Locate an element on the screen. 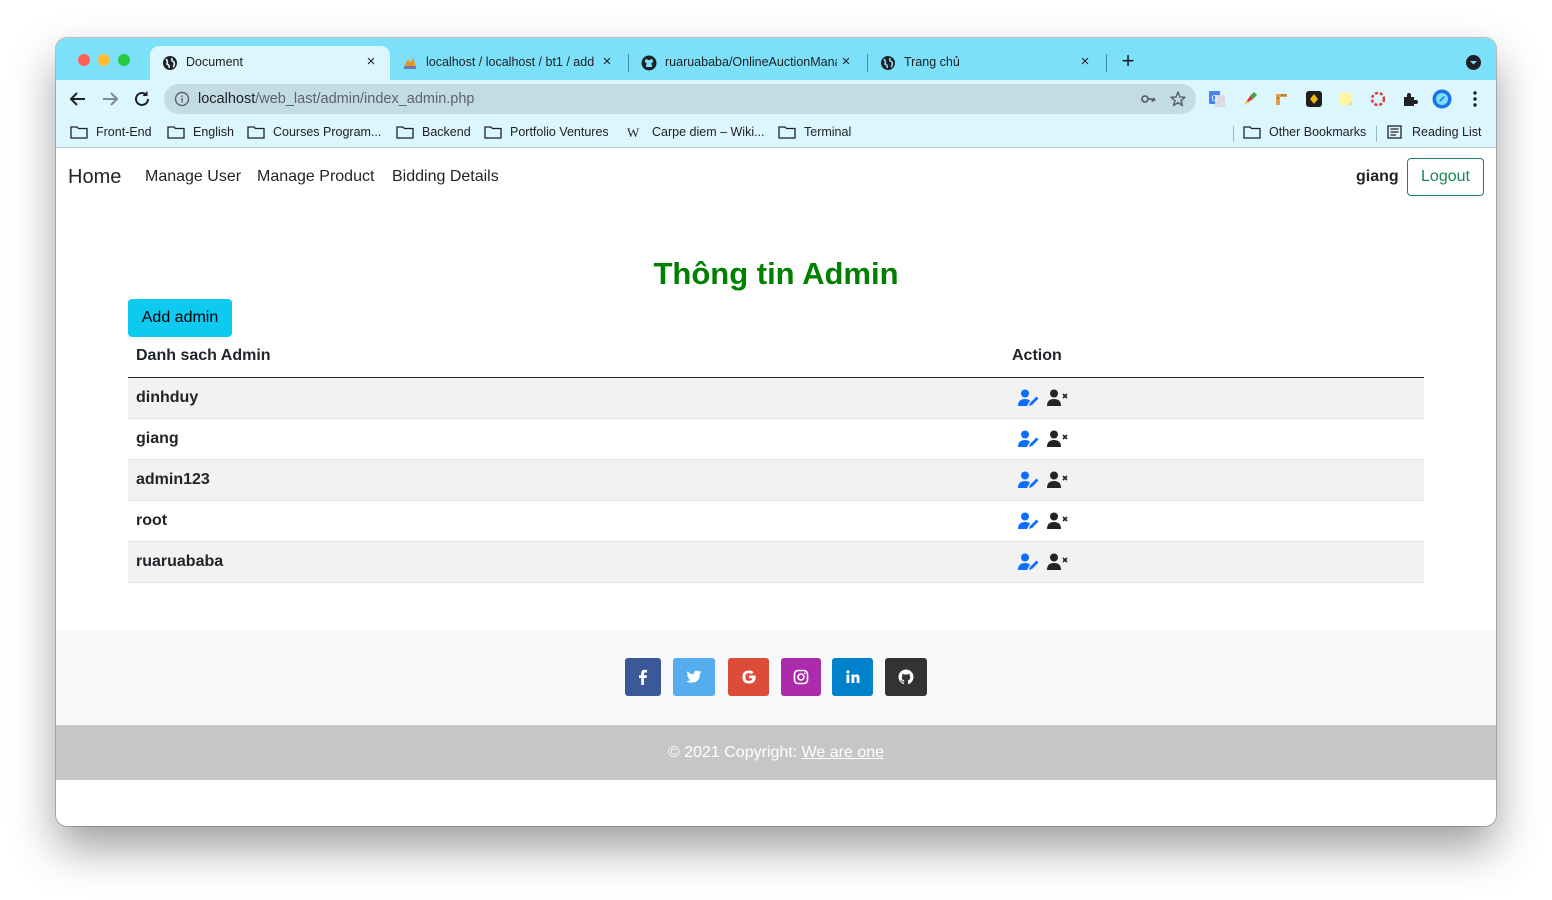 This screenshot has height=900, width=1552. table-row: root is located at coordinates (776, 521).